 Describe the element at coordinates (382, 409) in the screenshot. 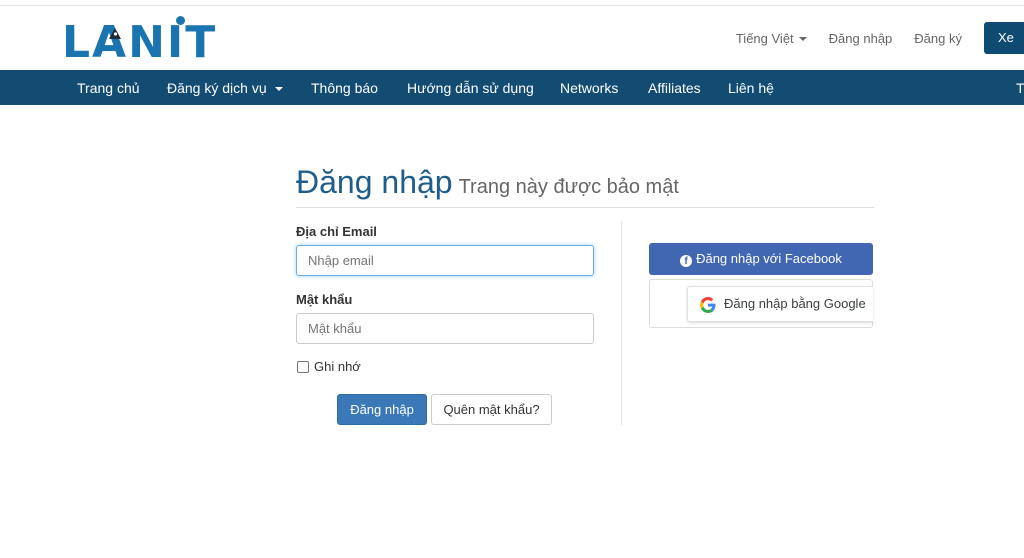

I see `login-button: Đăng nhập` at that location.